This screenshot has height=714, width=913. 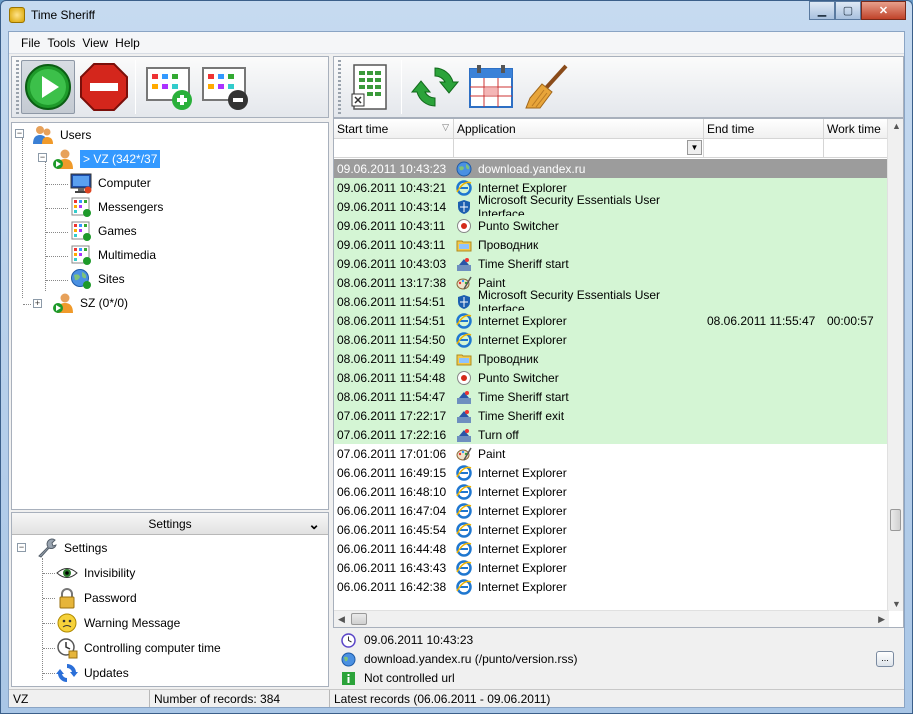 I want to click on title-bar: Time Sheriff ▁ ▢ ✕, so click(x=456, y=15).